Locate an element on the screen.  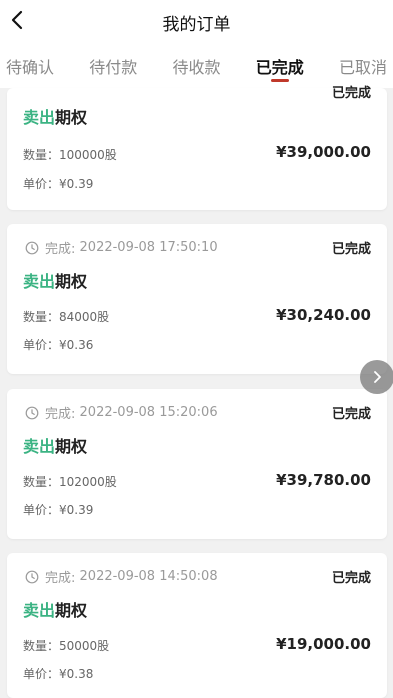
order-time: 完成: 2022-09-08 14:50:08 is located at coordinates (121, 576).